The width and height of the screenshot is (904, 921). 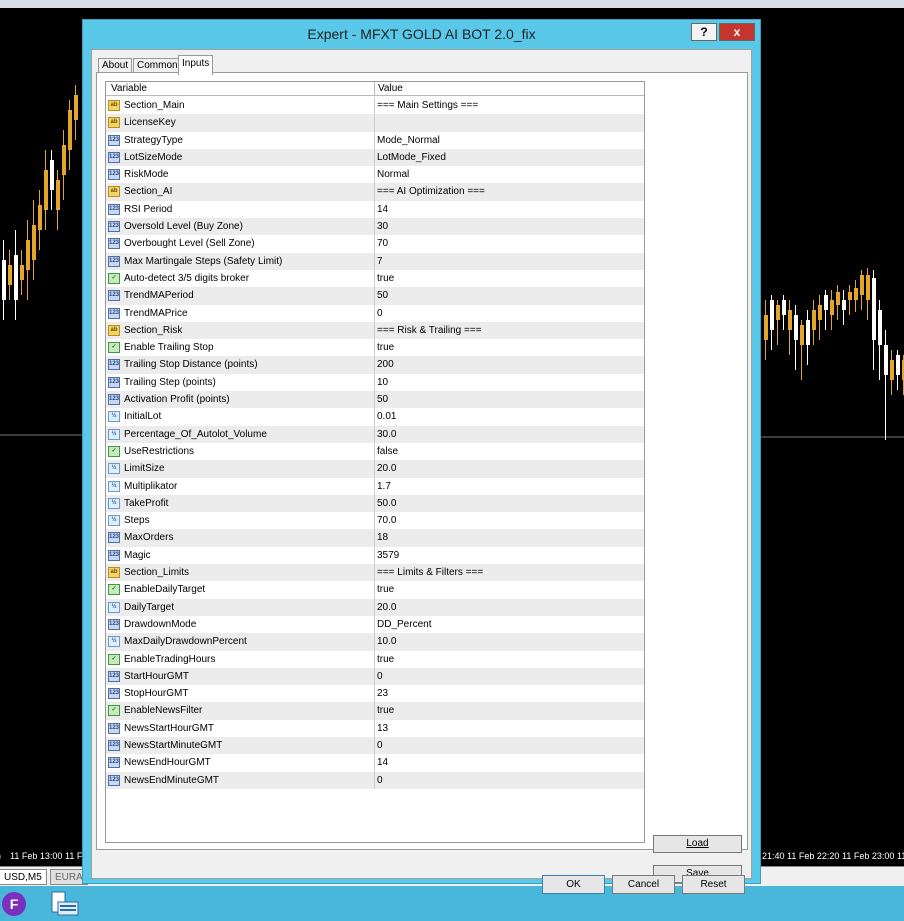 What do you see at coordinates (430, 572) in the screenshot?
I see `input-value: === Limits & Filters ===` at bounding box center [430, 572].